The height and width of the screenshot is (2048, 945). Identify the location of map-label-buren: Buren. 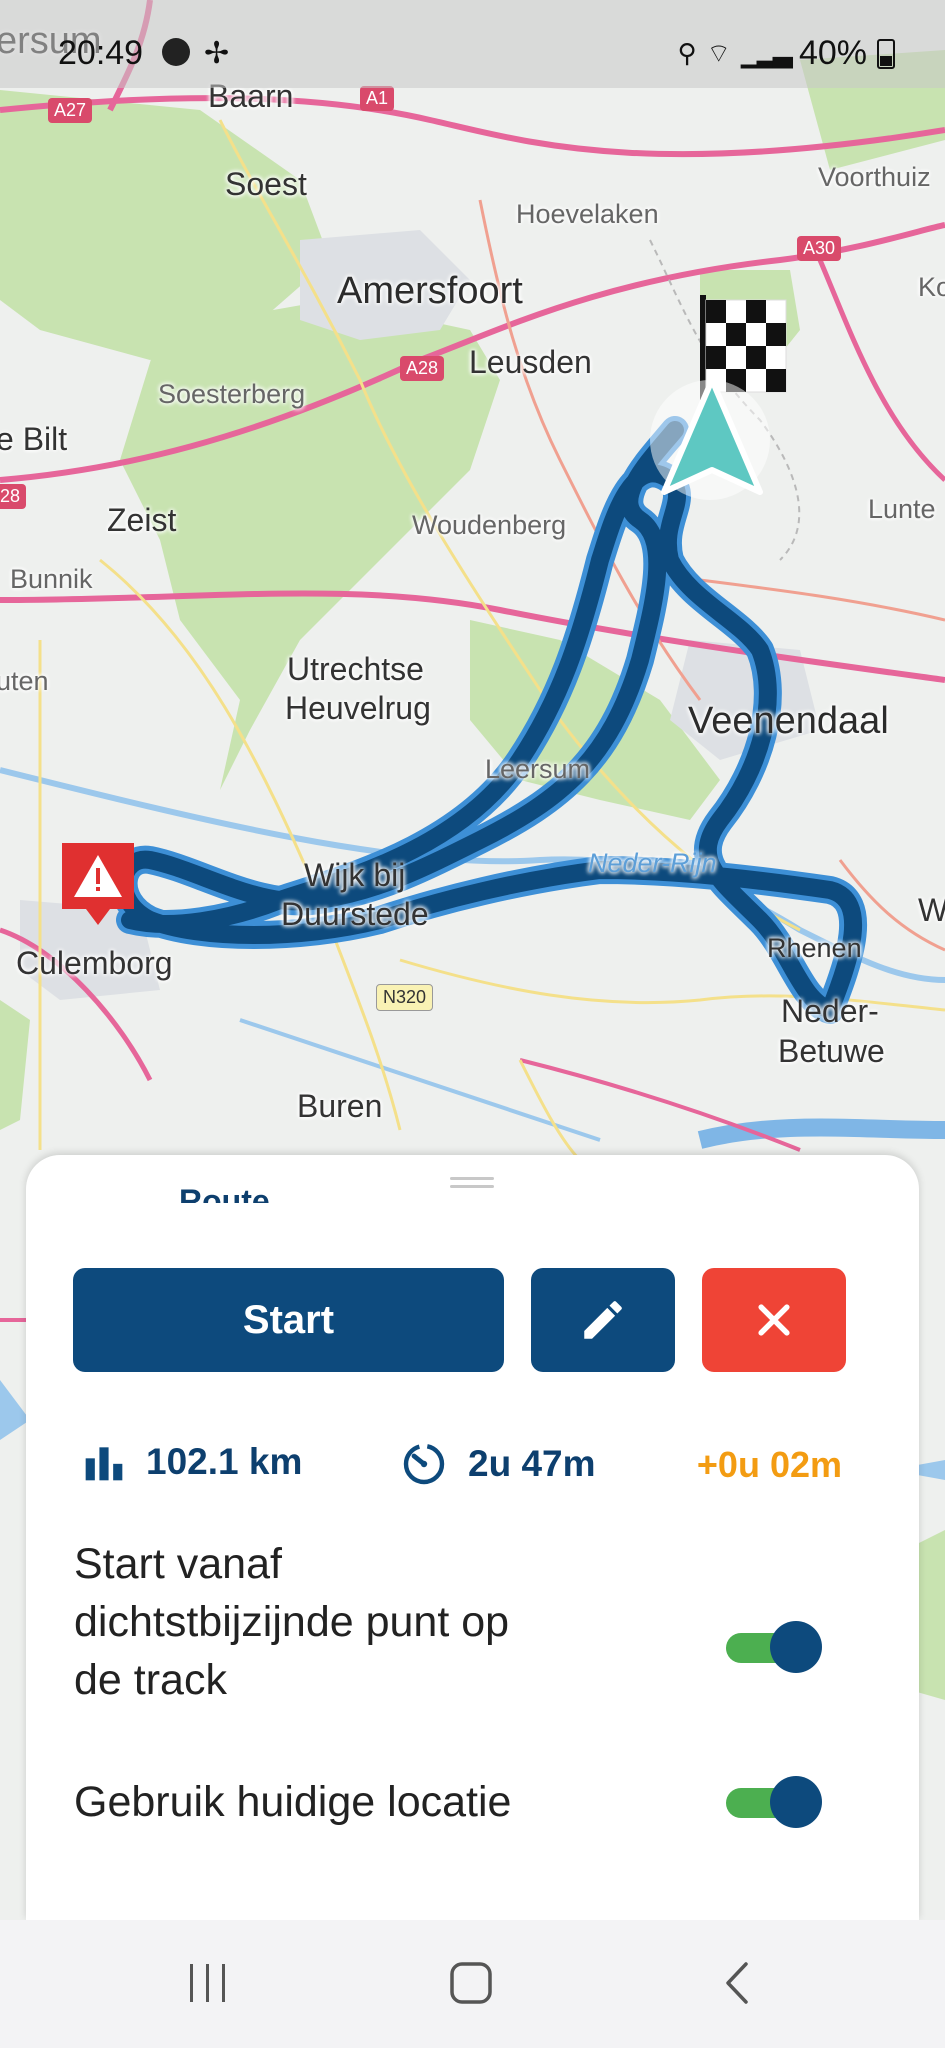
(340, 1106).